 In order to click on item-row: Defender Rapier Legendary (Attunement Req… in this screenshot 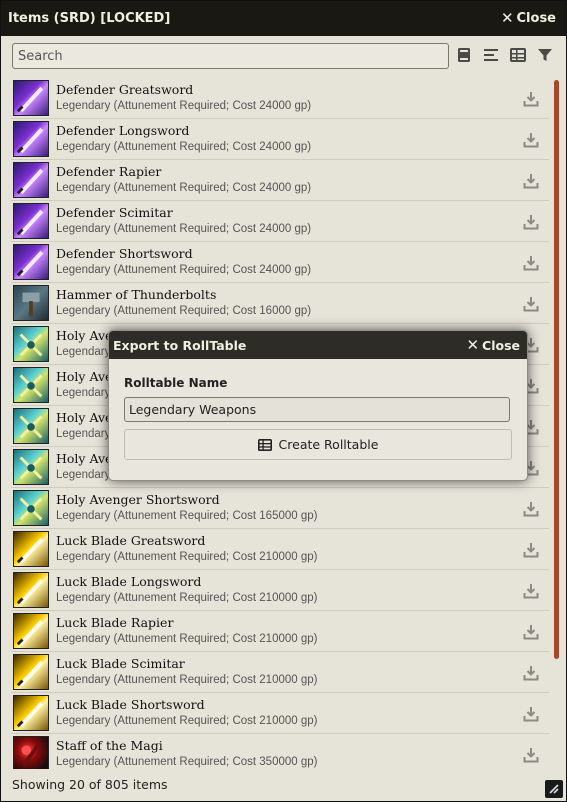, I will do `click(280, 180)`.